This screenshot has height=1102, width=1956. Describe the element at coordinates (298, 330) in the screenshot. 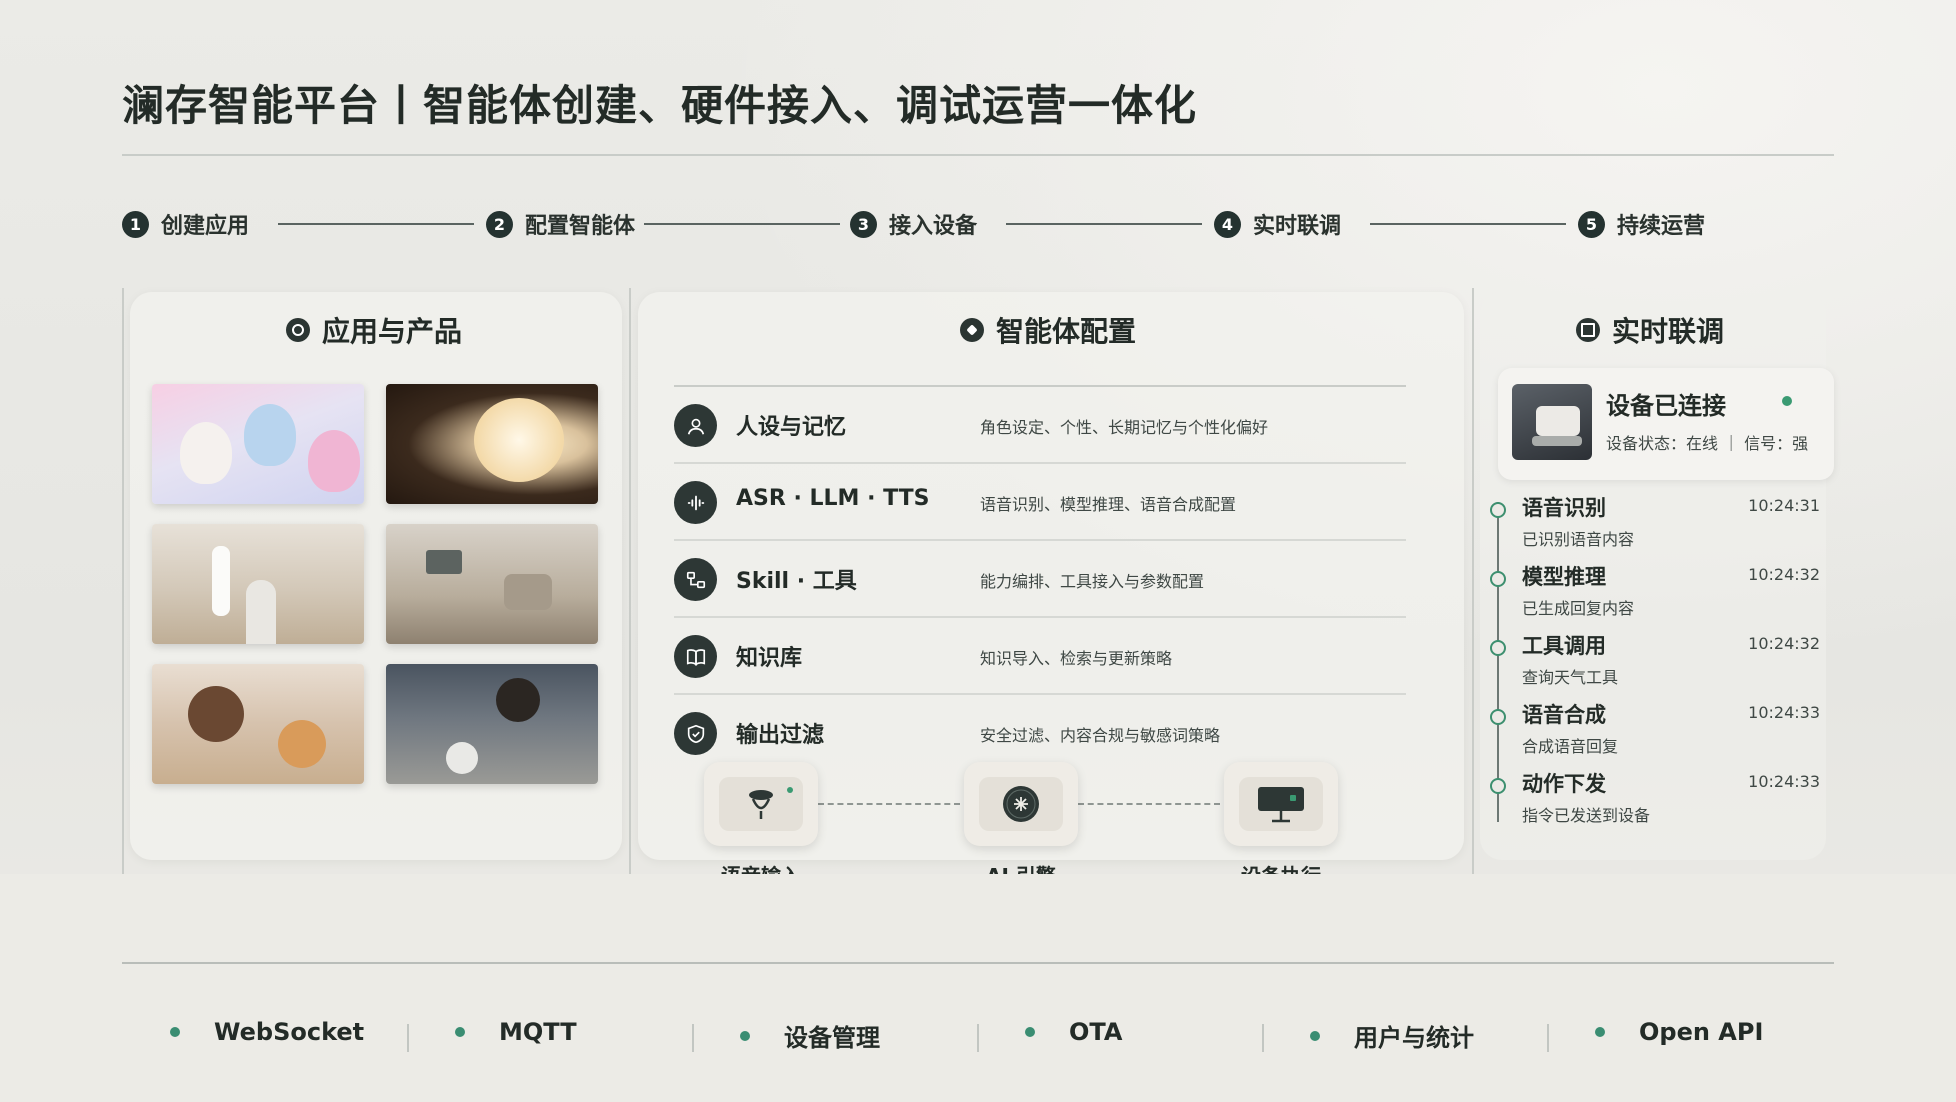

I see `hexagon-icon` at that location.